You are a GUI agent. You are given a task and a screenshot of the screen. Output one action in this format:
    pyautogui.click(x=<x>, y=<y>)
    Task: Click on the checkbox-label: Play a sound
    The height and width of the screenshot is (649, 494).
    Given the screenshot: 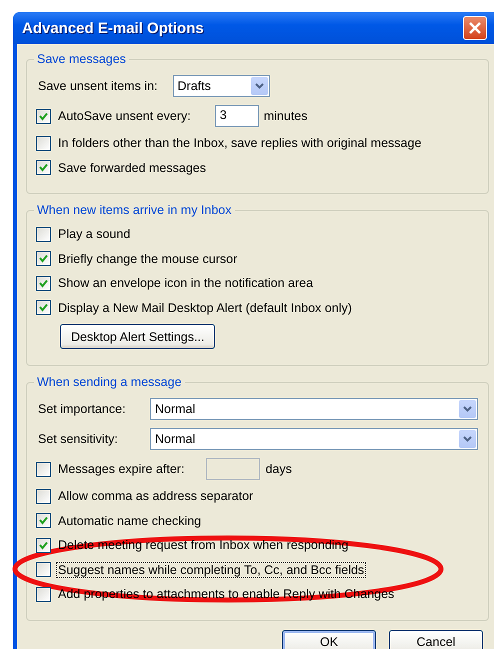 What is the action you would take?
    pyautogui.click(x=94, y=234)
    